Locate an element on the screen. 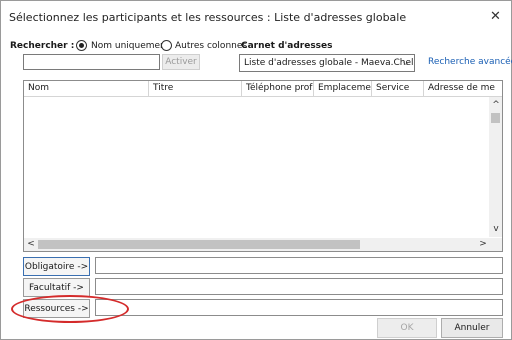 This screenshot has height=340, width=512. required-button: Obligatoire -> is located at coordinates (56, 266).